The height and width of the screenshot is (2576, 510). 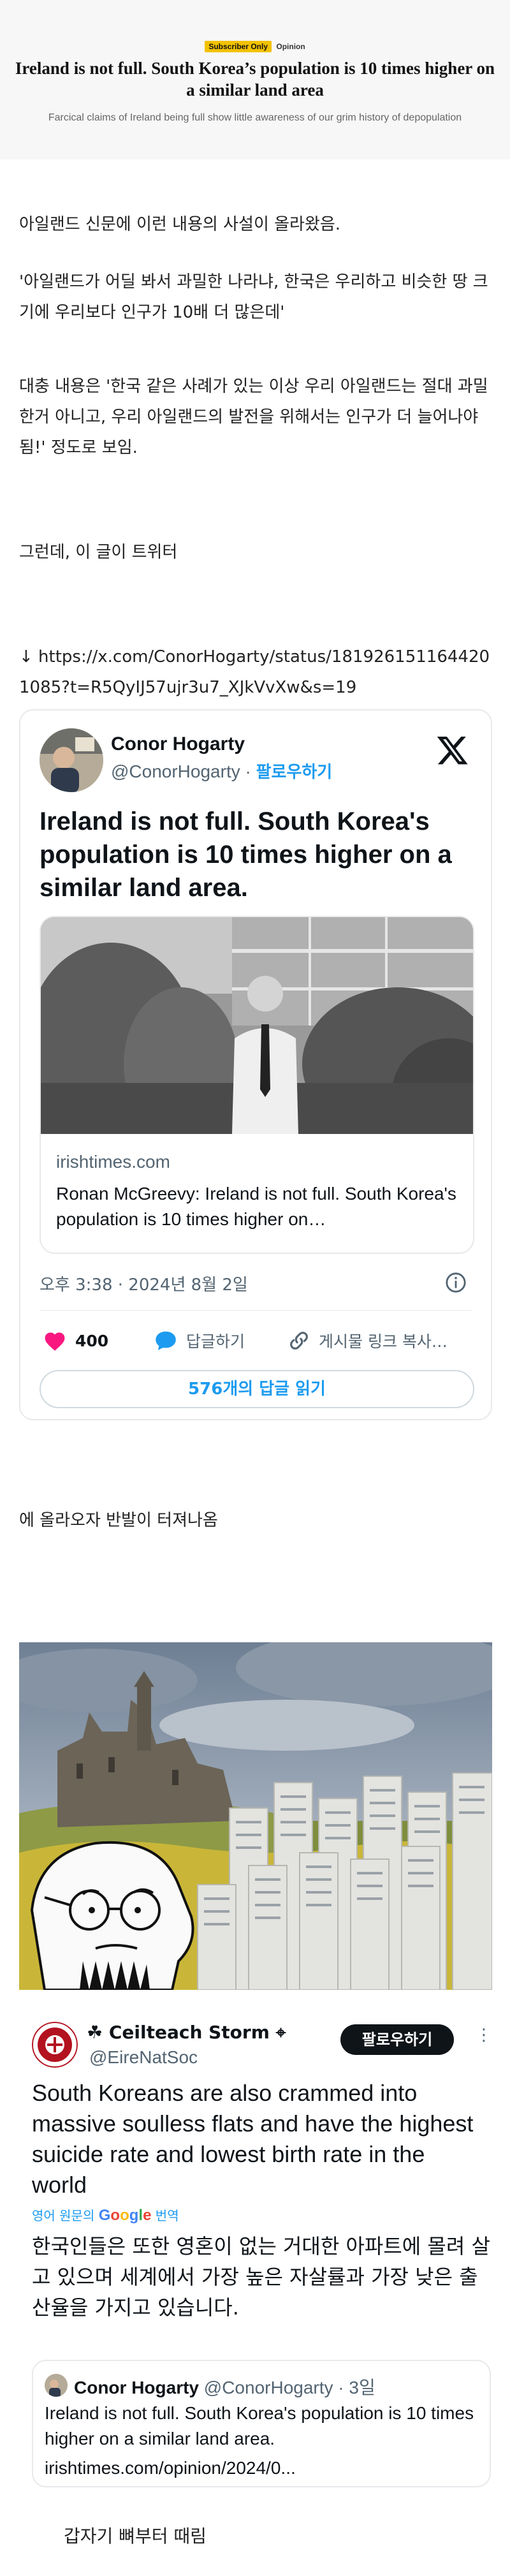 What do you see at coordinates (215, 1341) in the screenshot?
I see `reply-label: 답글하기` at bounding box center [215, 1341].